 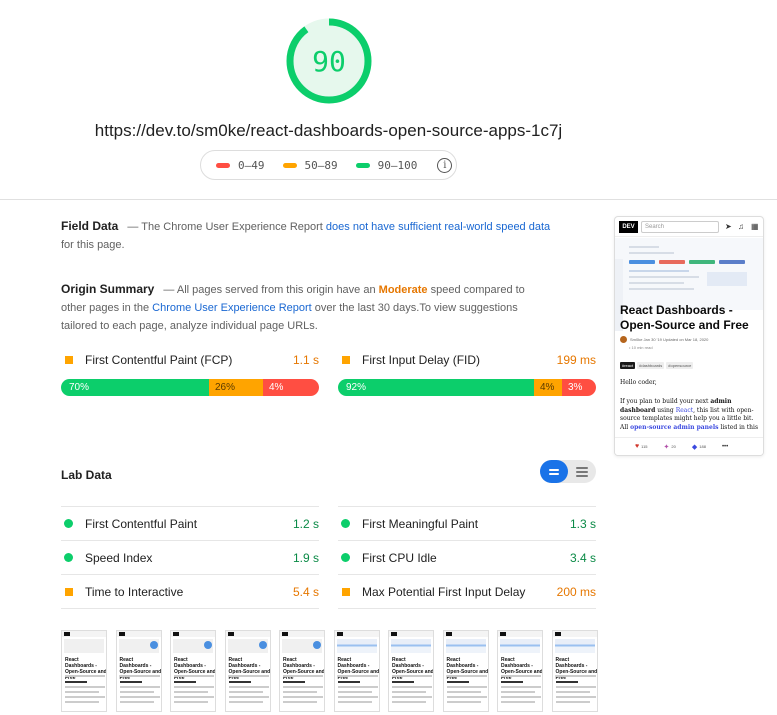 I want to click on legend-item-pass: 90–100, so click(x=386, y=165).